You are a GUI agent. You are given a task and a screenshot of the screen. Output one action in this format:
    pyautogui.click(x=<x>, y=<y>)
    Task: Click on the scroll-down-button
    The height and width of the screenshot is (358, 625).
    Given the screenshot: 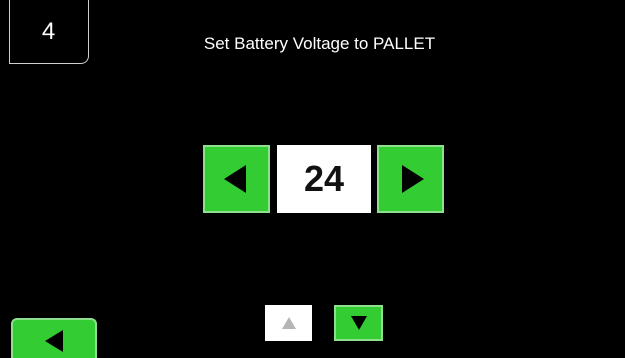 What is the action you would take?
    pyautogui.click(x=358, y=323)
    